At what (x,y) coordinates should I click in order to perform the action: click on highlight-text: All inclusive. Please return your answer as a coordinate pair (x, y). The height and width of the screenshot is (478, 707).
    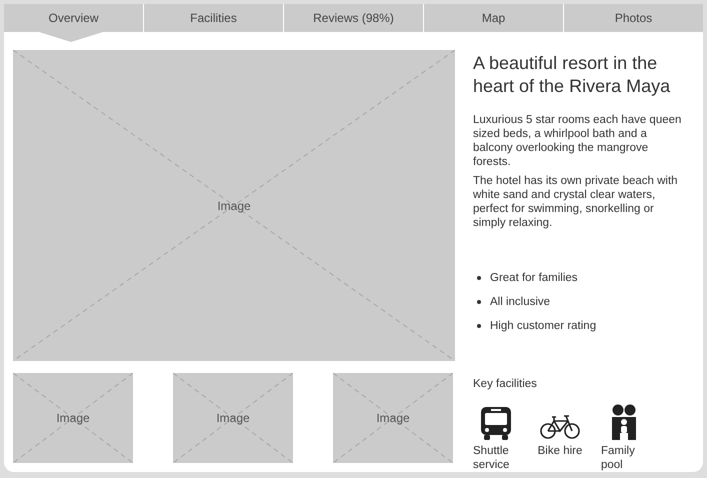
    Looking at the image, I should click on (520, 302).